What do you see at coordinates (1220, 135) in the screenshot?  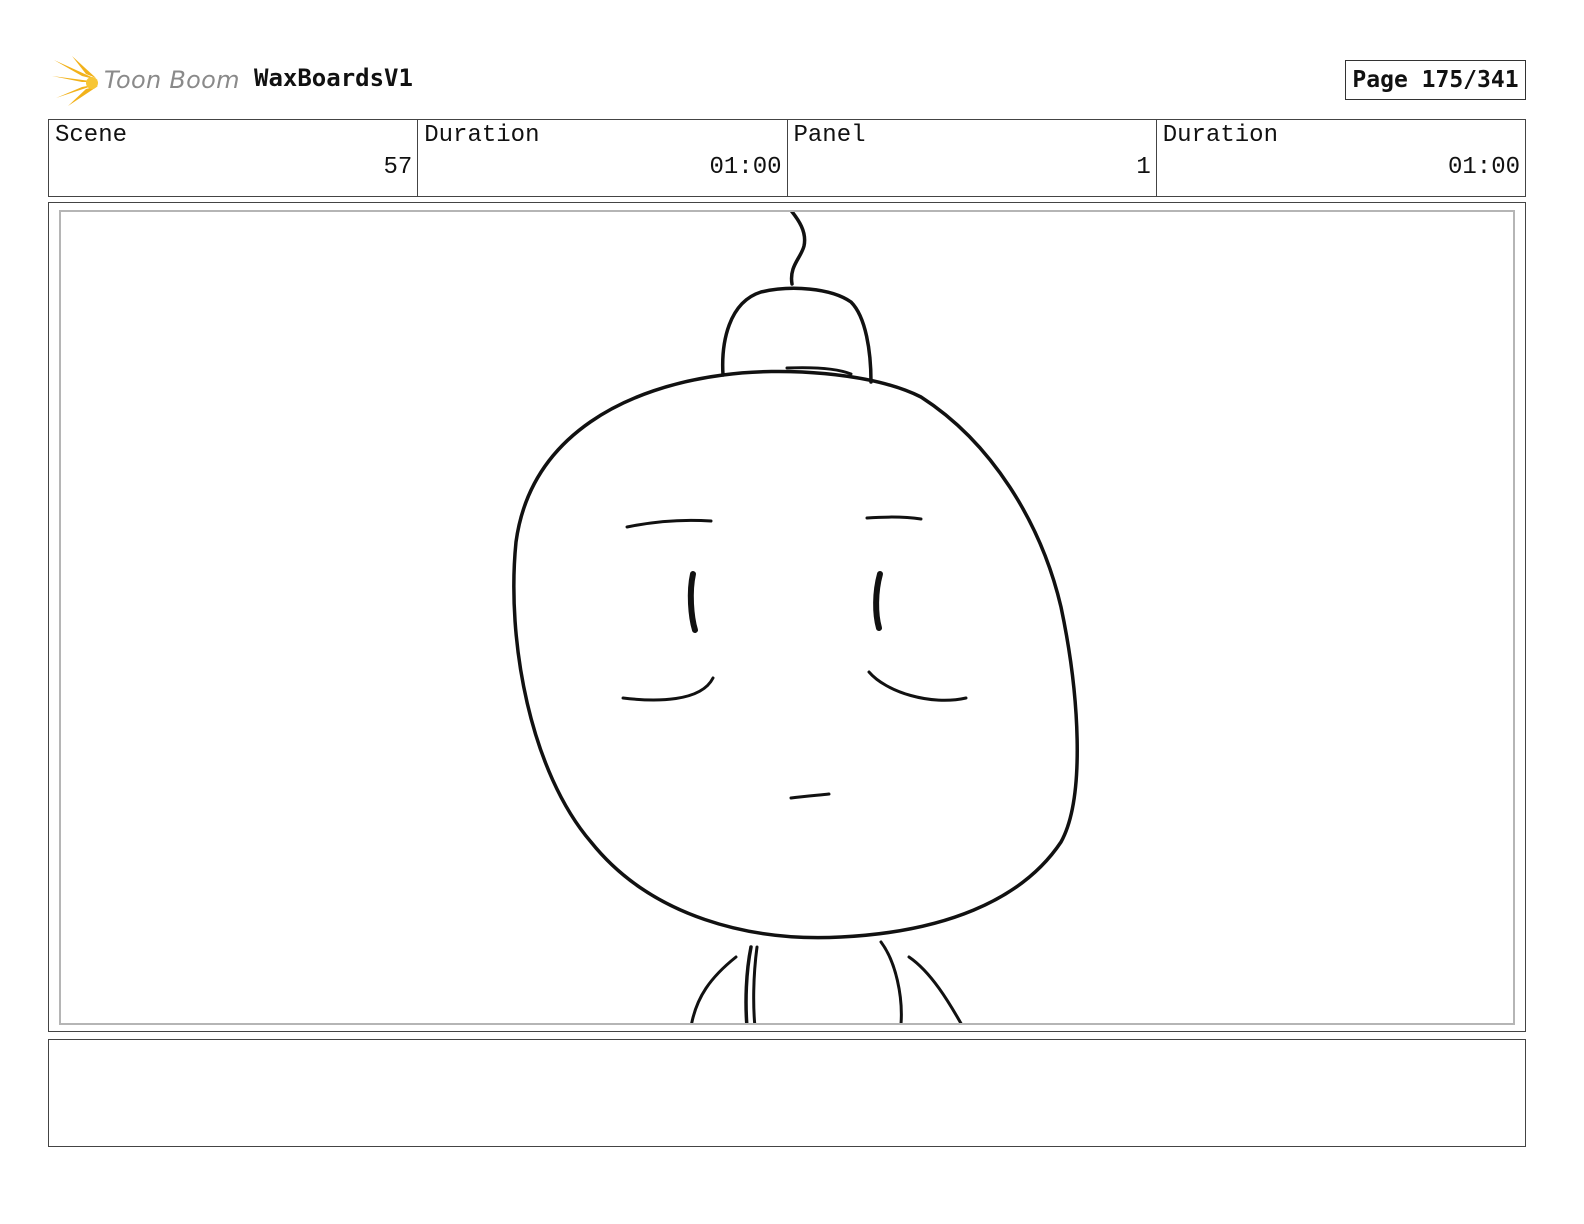 I see `panel-duration-label: Duration` at bounding box center [1220, 135].